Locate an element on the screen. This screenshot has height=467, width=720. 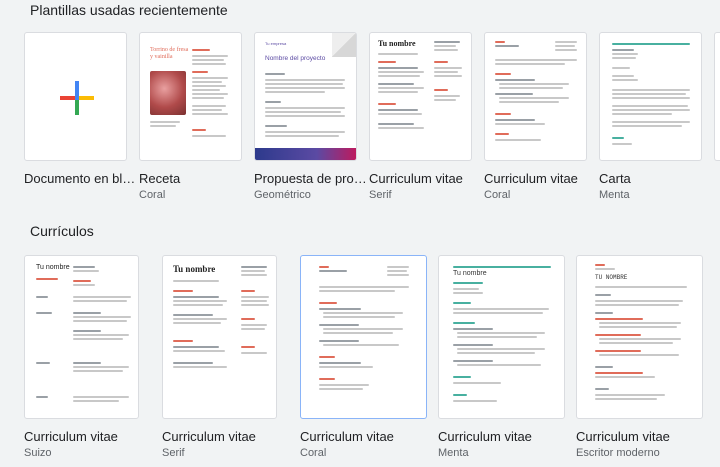
template-resume-mint: Tu nombre Curriculum vitae Menta is located at coordinates (501, 357).